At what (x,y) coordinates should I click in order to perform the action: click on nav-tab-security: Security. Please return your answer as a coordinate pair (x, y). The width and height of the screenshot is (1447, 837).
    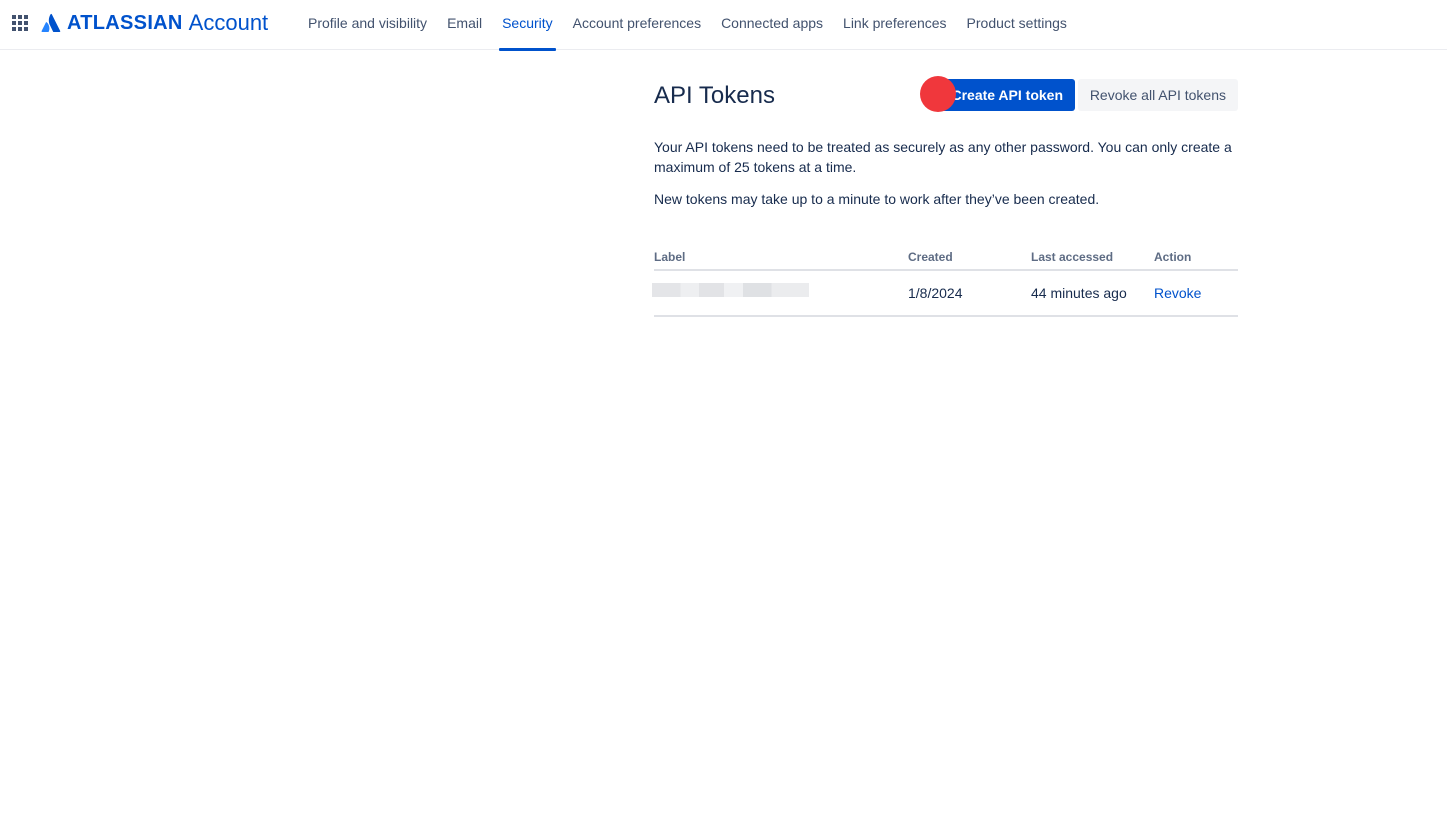
    Looking at the image, I should click on (527, 25).